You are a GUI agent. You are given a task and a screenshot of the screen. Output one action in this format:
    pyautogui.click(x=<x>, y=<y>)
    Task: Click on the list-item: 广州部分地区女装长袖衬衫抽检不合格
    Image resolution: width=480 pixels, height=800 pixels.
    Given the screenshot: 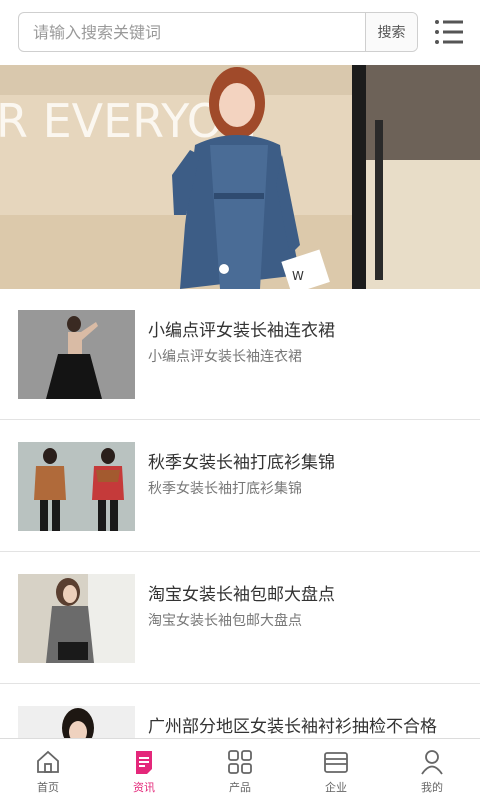 What is the action you would take?
    pyautogui.click(x=240, y=711)
    